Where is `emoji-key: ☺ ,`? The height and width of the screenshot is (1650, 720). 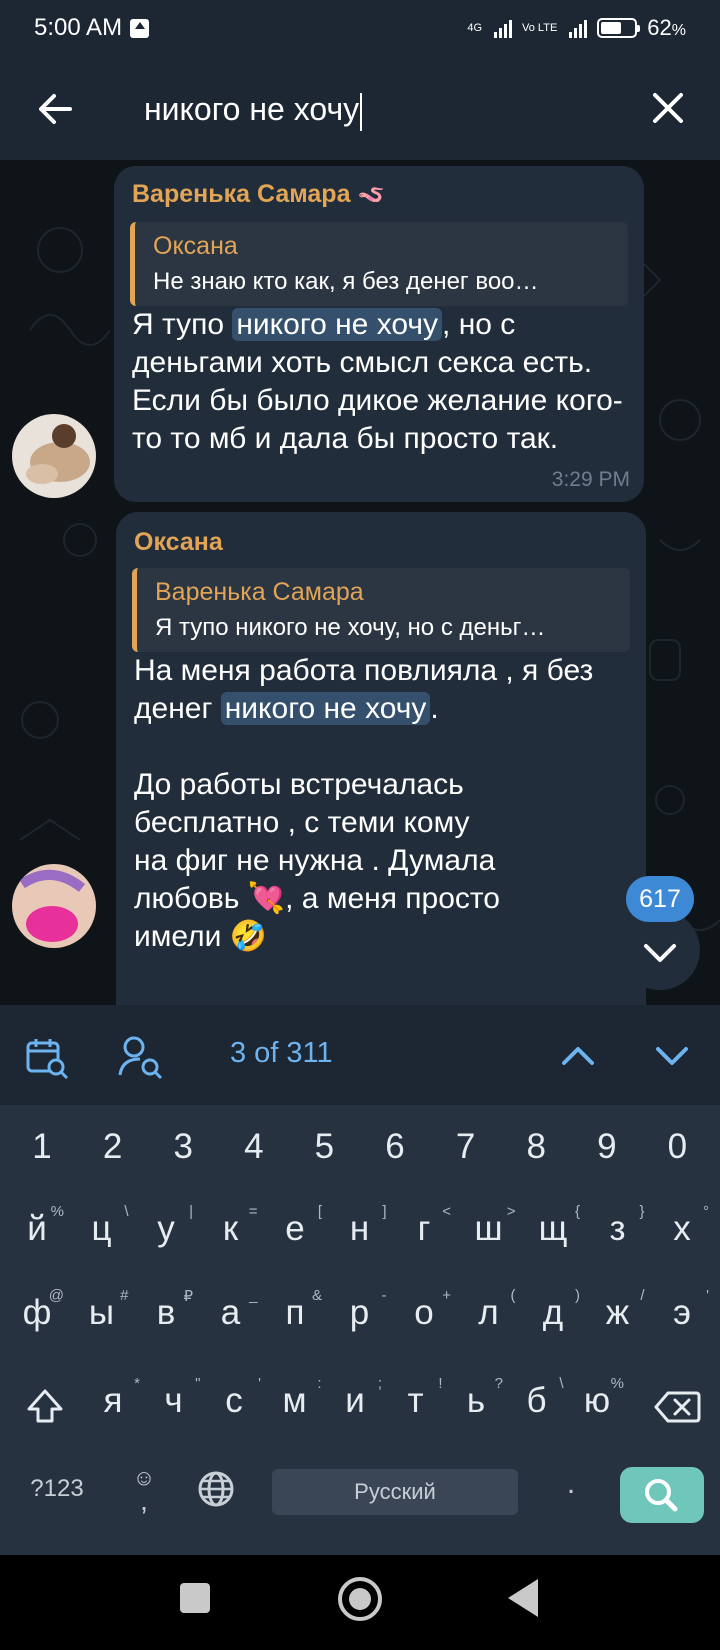
emoji-key: ☺ , is located at coordinates (144, 1495).